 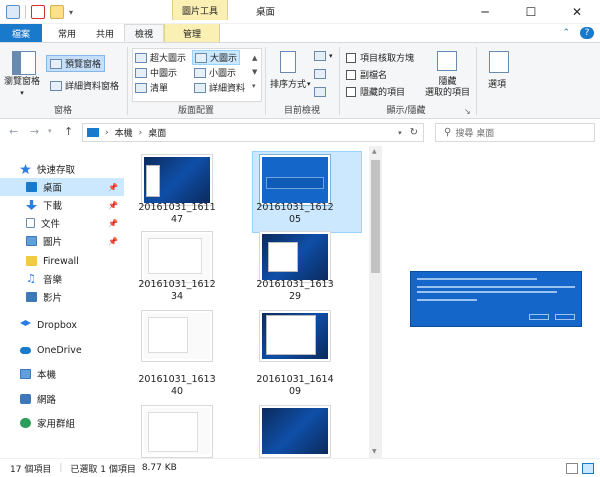 I want to click on hide-selected-button: 隱藏 選取的項目, so click(x=447, y=88).